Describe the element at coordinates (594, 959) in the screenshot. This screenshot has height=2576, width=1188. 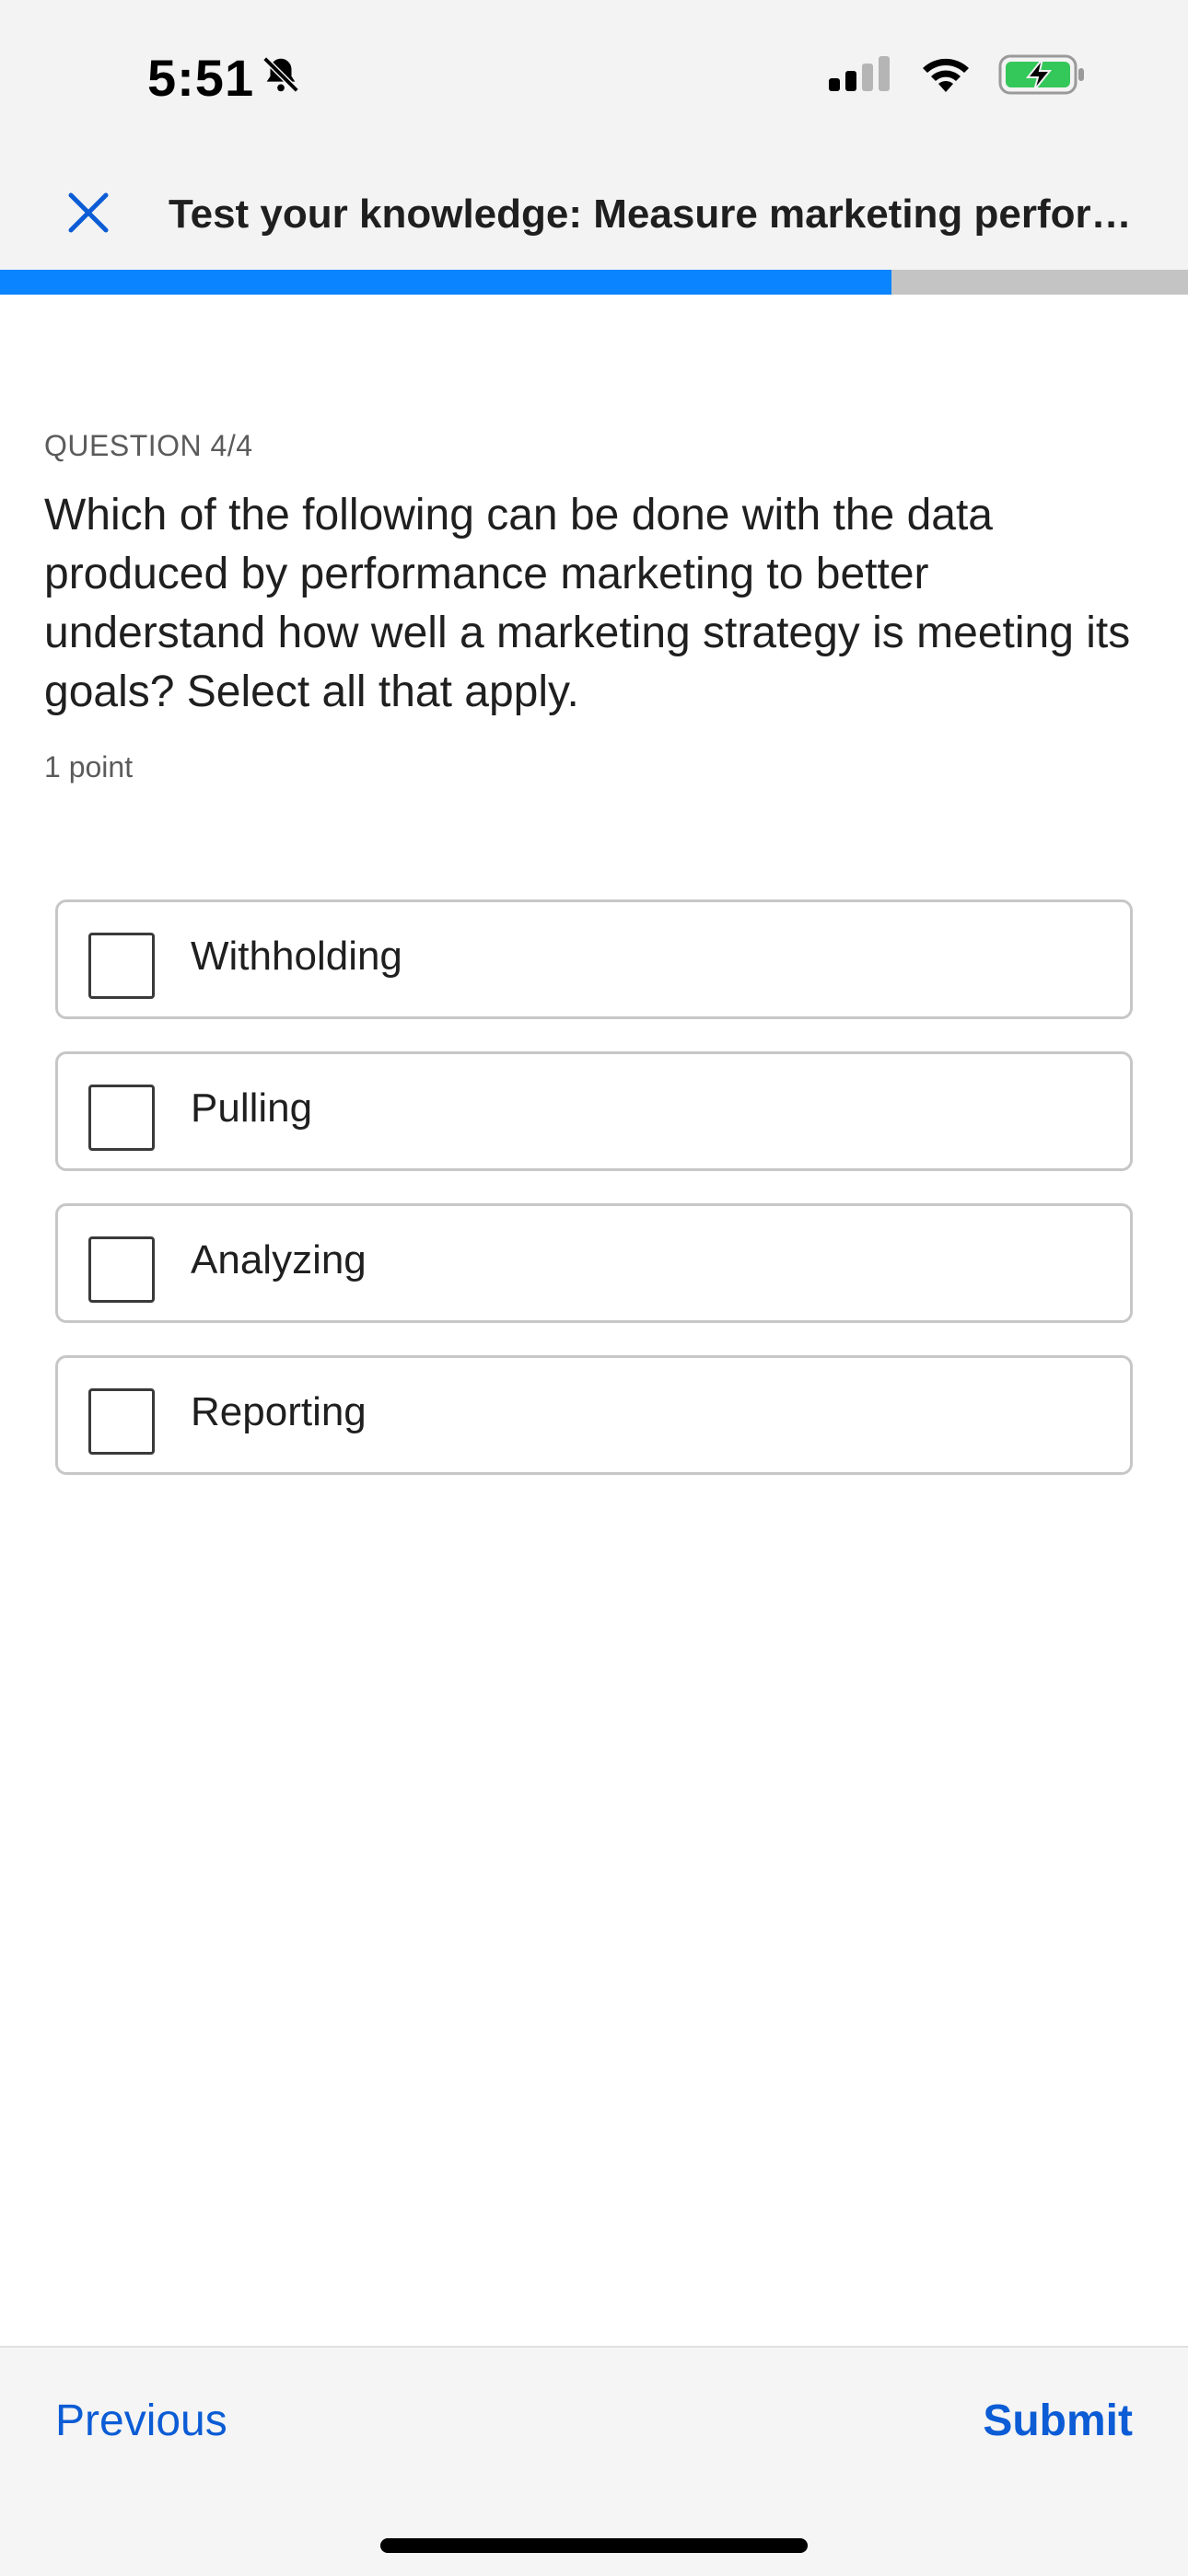
I see `option-withholding: Withholding` at that location.